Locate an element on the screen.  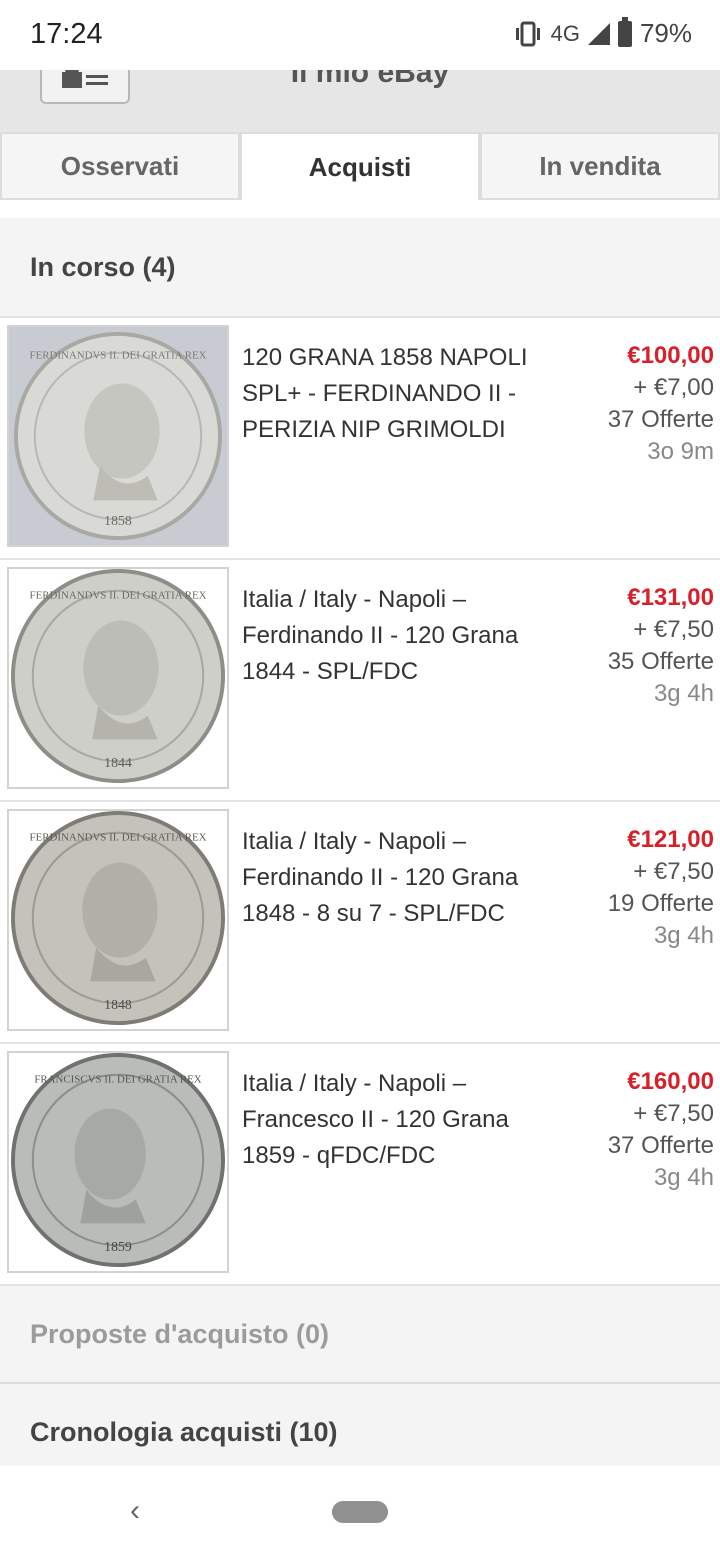
item-price: €160,00 is located at coordinates (670, 1081).